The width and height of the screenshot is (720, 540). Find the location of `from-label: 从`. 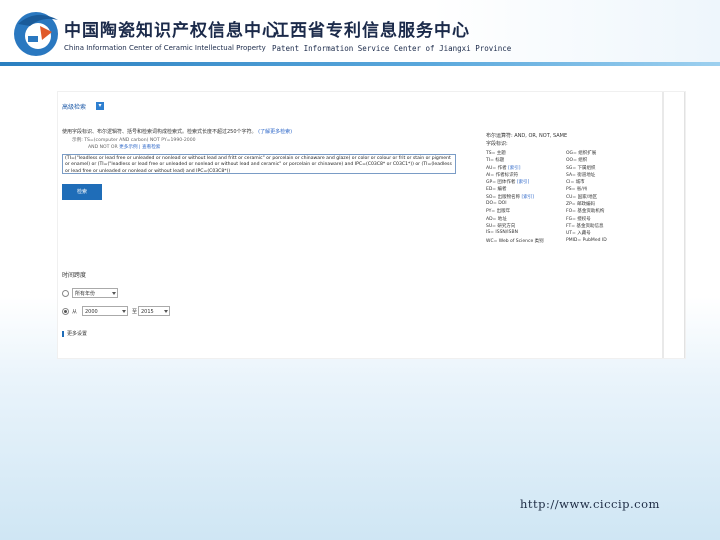

from-label: 从 is located at coordinates (75, 312).